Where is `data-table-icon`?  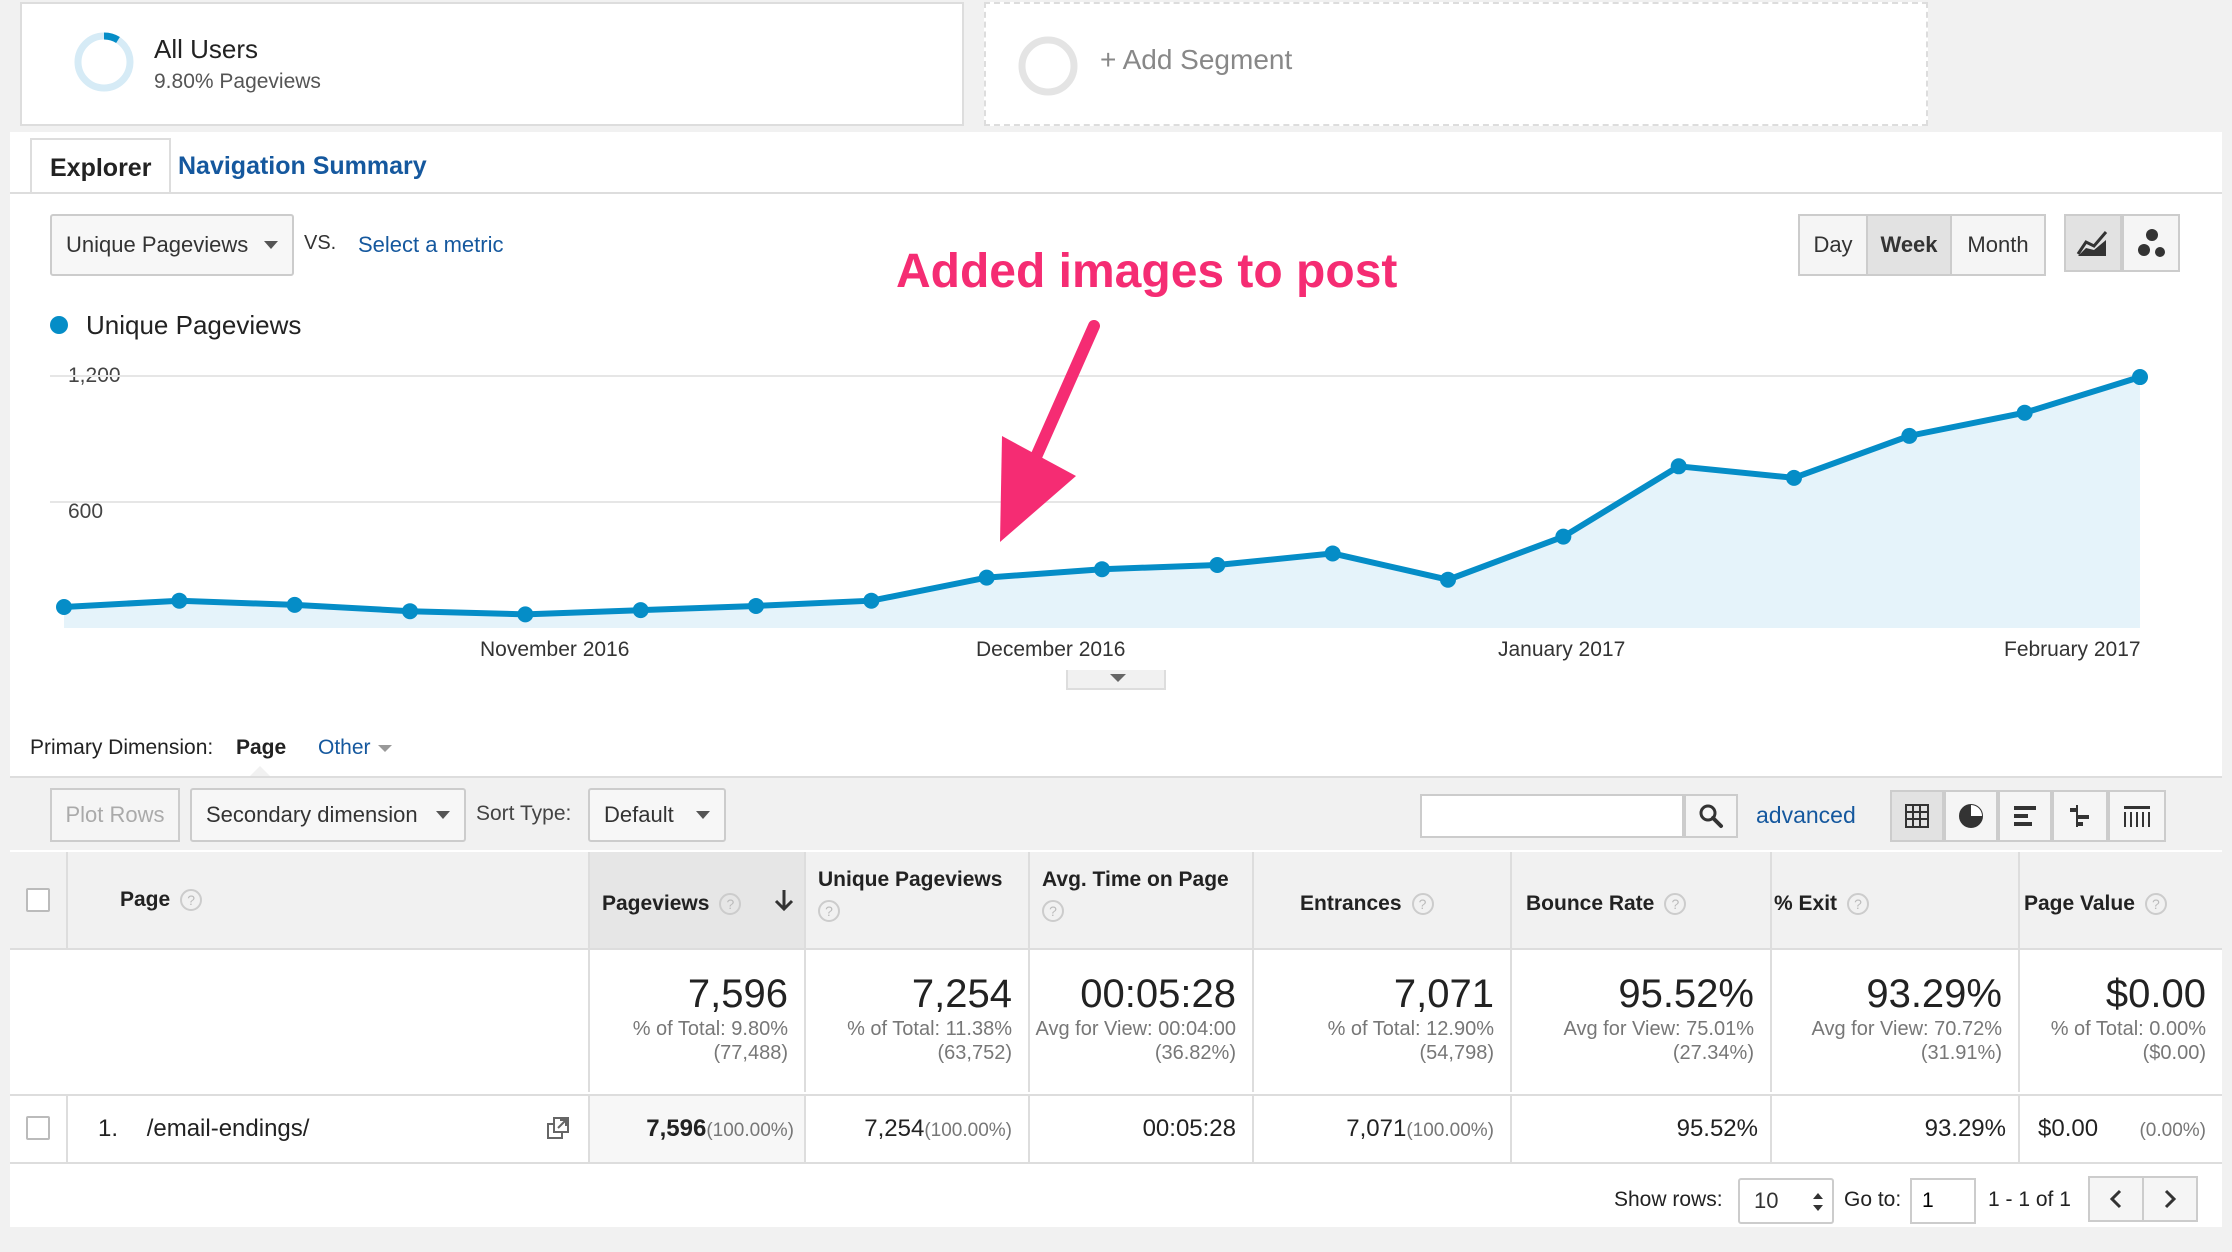
data-table-icon is located at coordinates (1917, 816).